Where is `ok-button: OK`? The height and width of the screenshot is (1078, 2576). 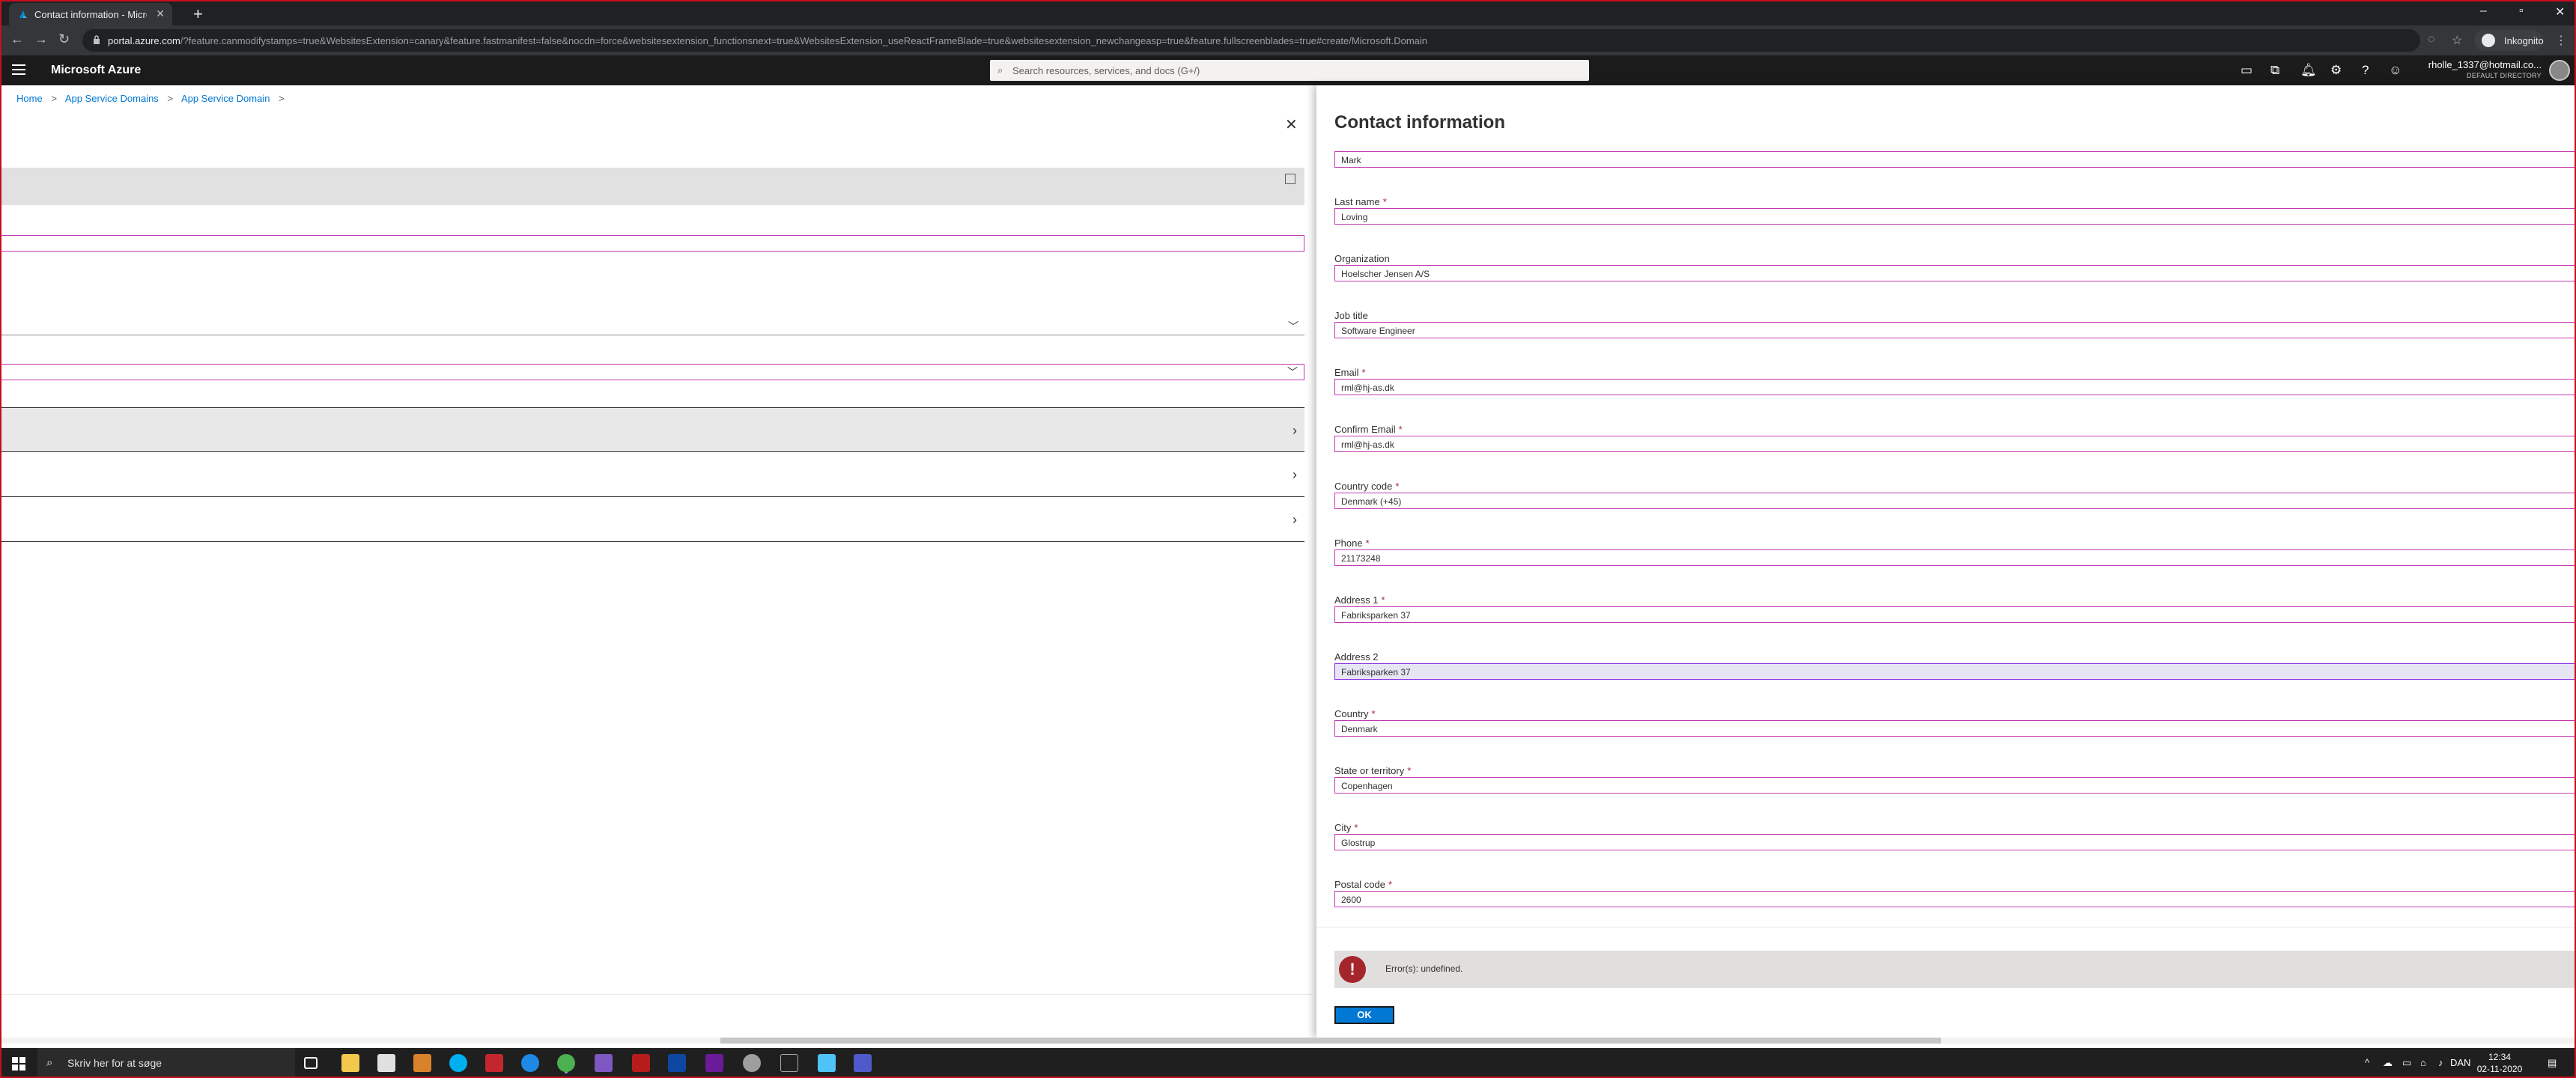 ok-button: OK is located at coordinates (1364, 1015).